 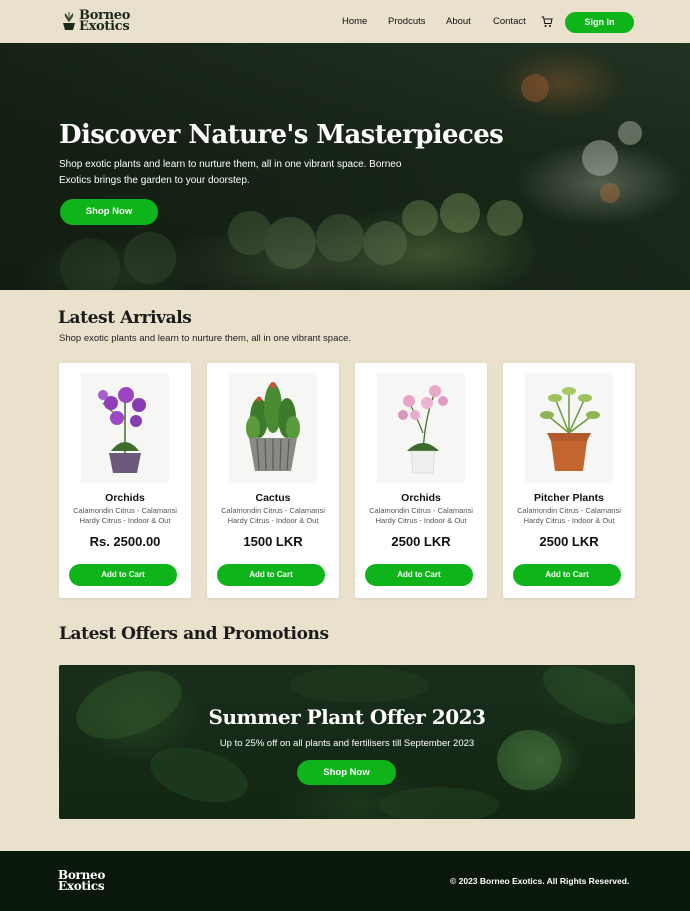 What do you see at coordinates (81, 886) in the screenshot?
I see `footer-logo-line-2: Exotics` at bounding box center [81, 886].